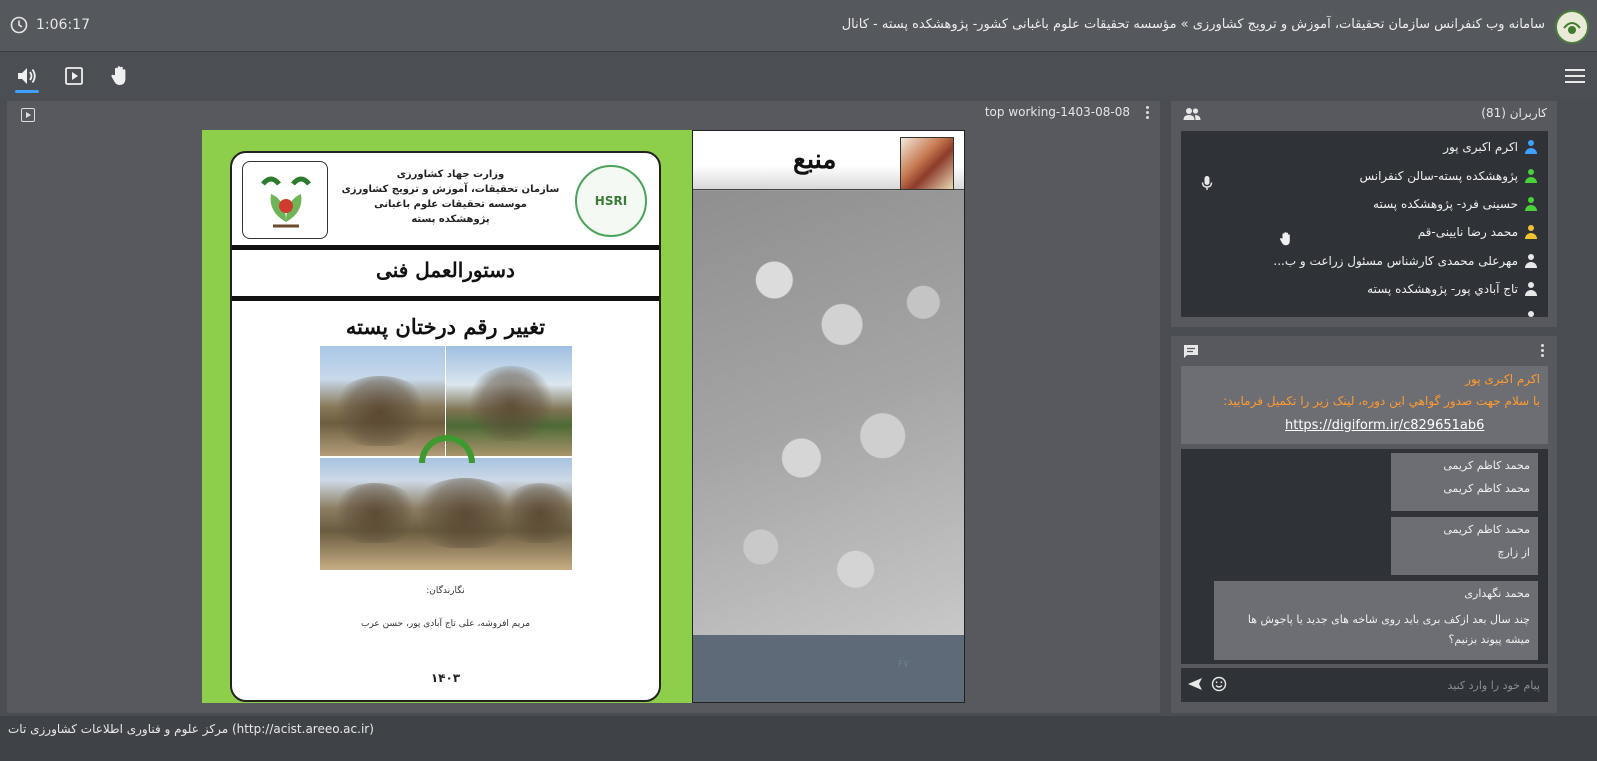  I want to click on message-text: محمد کاظم کریمی, so click(1486, 488).